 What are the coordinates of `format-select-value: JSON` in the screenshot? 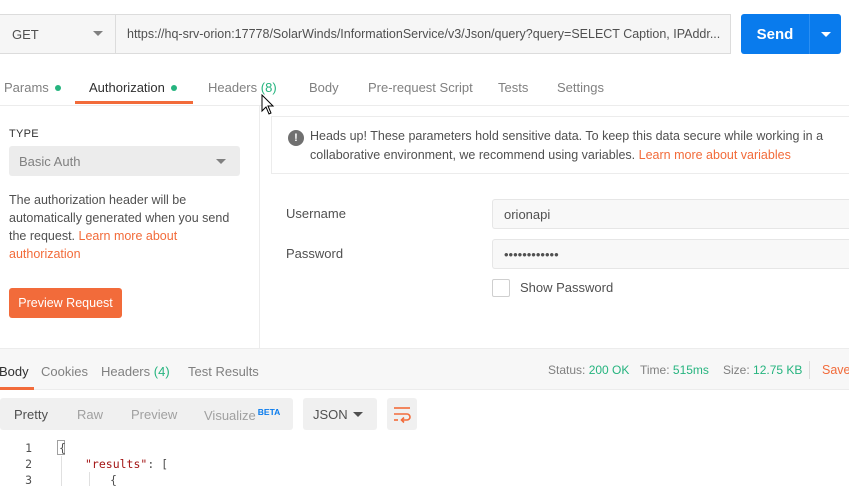 It's located at (330, 414).